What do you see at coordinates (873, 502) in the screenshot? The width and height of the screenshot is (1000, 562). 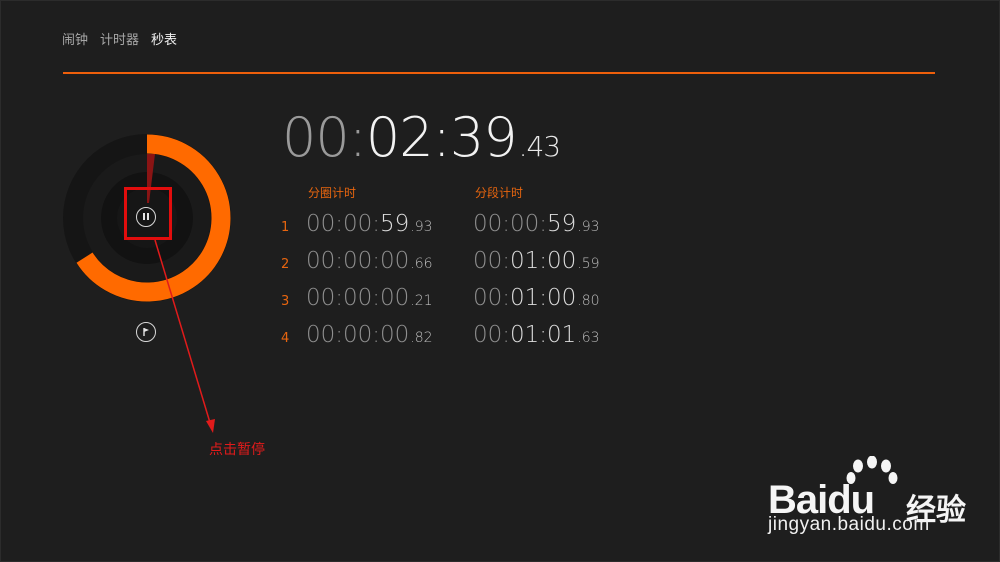 I see `baidu-watermark: Baidu 经验 jingyan.baidu.com` at bounding box center [873, 502].